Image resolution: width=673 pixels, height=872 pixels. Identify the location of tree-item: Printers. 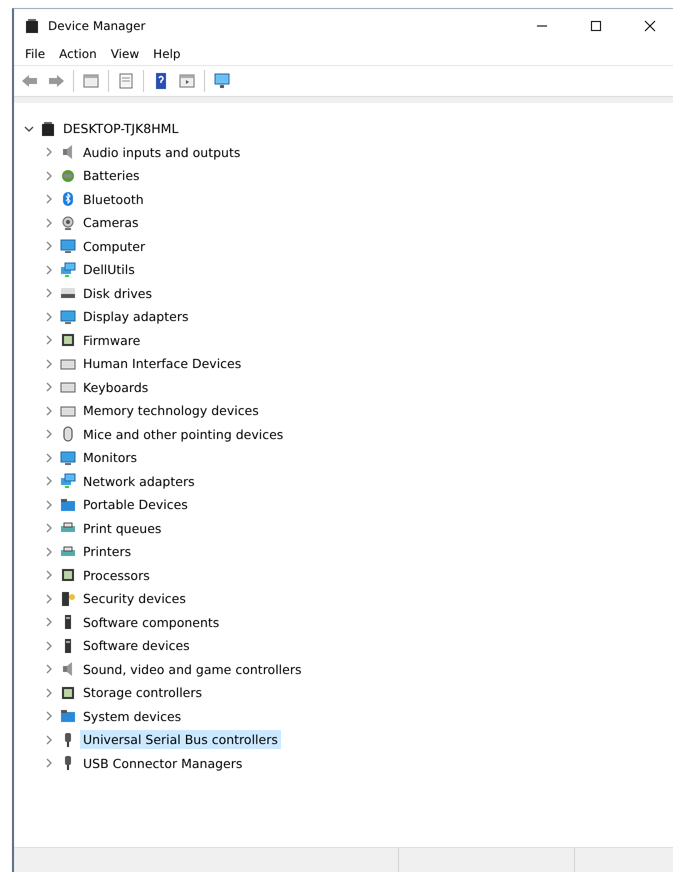
(107, 552).